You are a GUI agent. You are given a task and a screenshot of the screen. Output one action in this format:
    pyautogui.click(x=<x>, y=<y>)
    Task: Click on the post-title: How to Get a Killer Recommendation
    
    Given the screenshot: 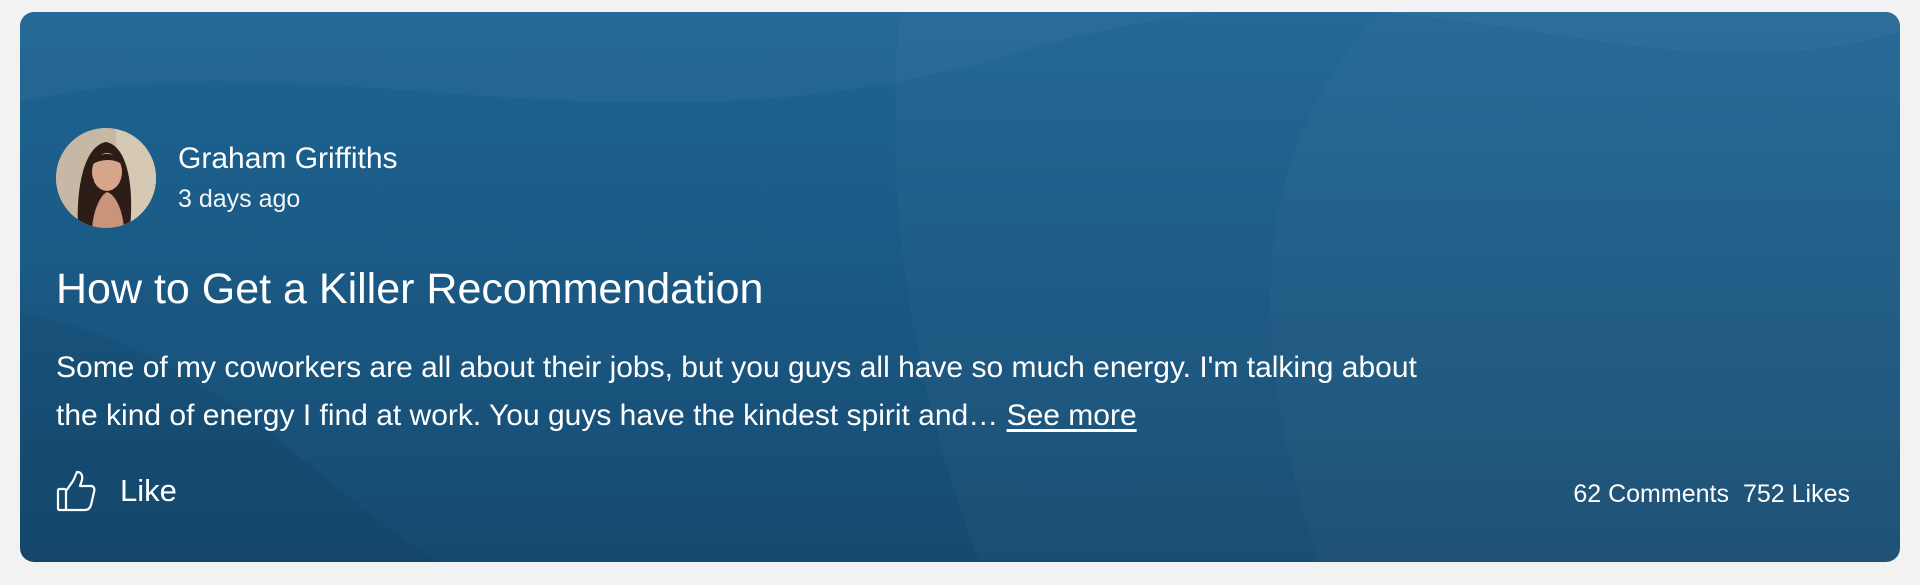 What is the action you would take?
    pyautogui.click(x=409, y=289)
    